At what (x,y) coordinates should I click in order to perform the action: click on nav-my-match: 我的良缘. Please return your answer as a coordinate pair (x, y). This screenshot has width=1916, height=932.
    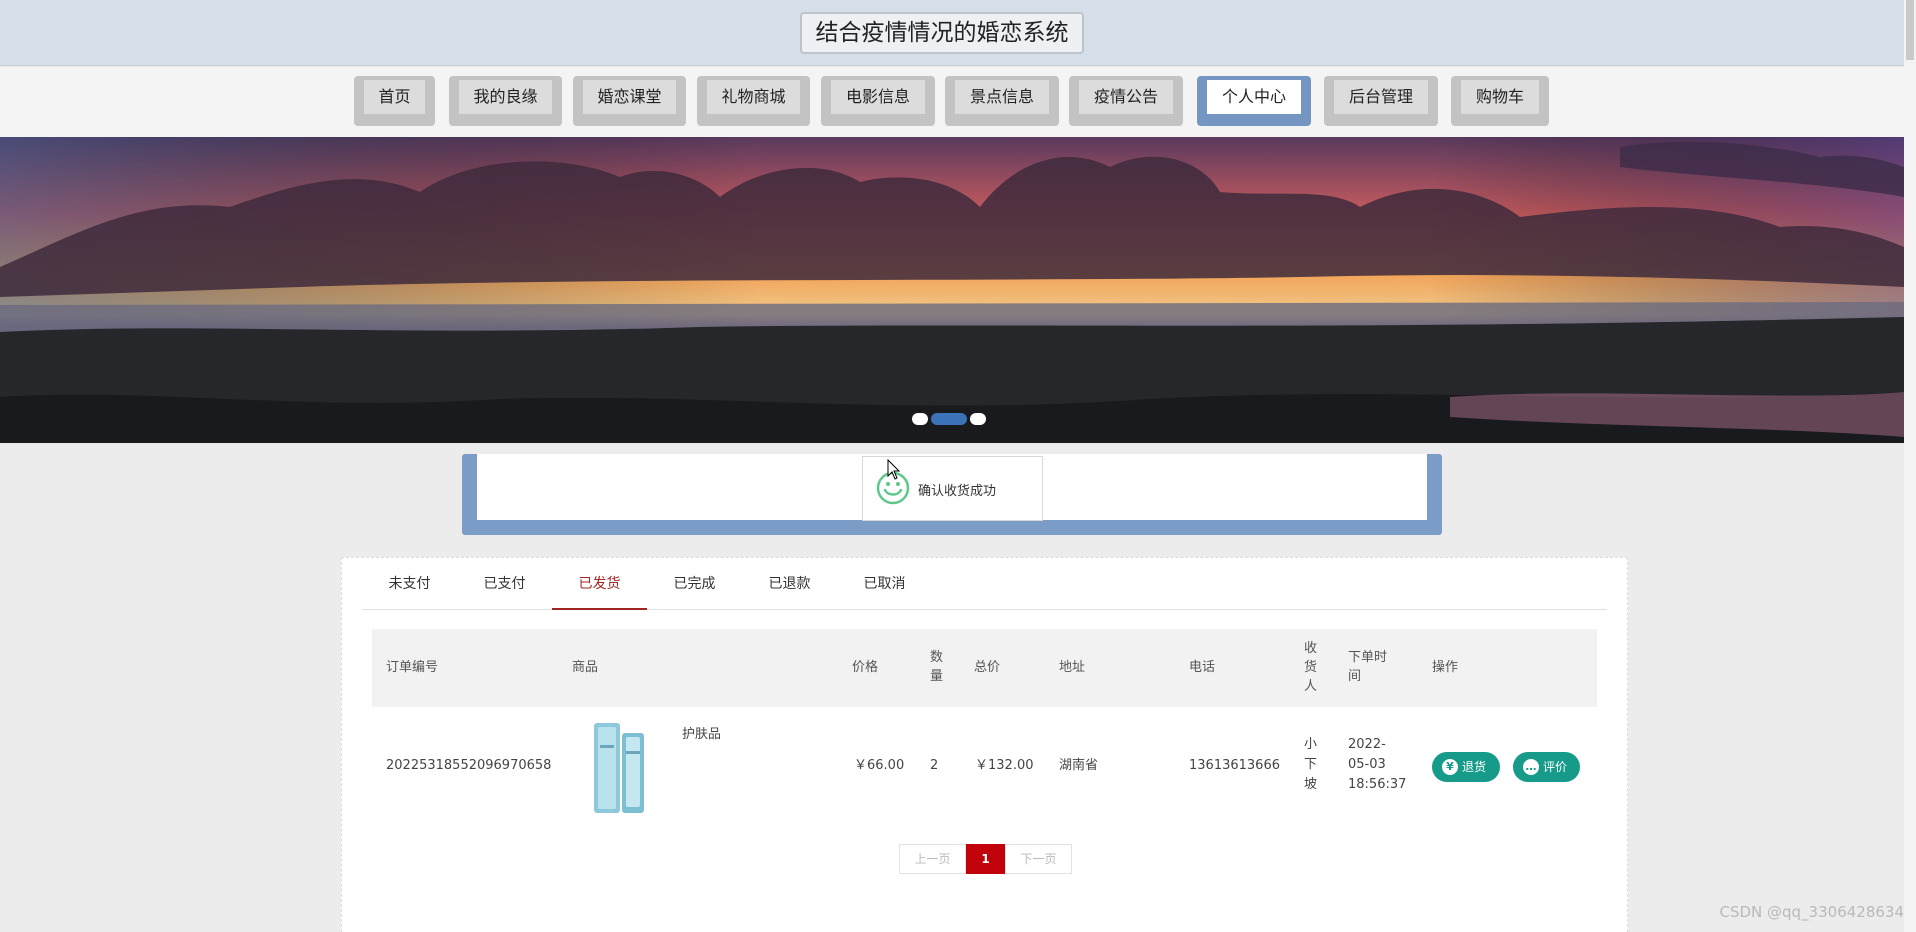
    Looking at the image, I should click on (505, 101).